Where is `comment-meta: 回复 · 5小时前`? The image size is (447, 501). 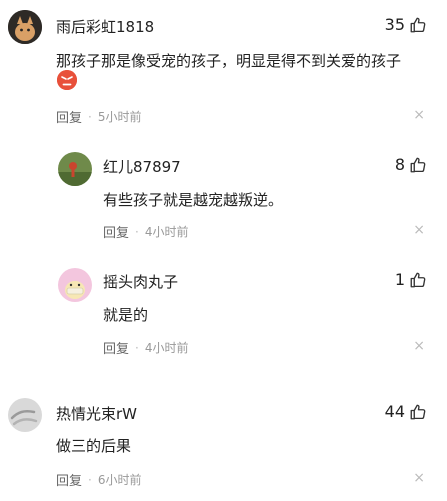 comment-meta: 回复 · 5小时前 is located at coordinates (99, 117).